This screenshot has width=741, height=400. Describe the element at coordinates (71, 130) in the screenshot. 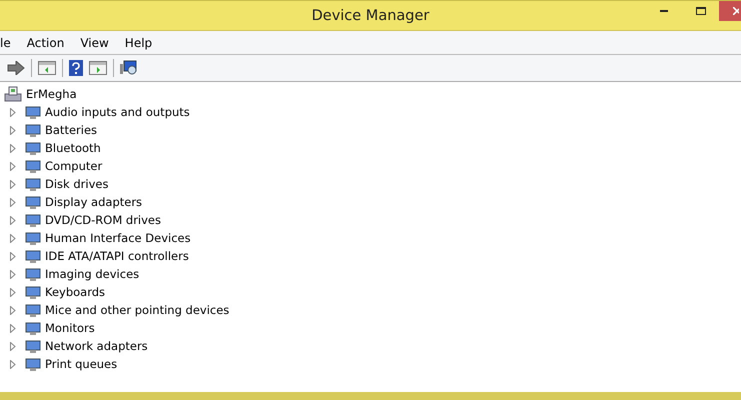

I see `tree-item: Batteries` at that location.